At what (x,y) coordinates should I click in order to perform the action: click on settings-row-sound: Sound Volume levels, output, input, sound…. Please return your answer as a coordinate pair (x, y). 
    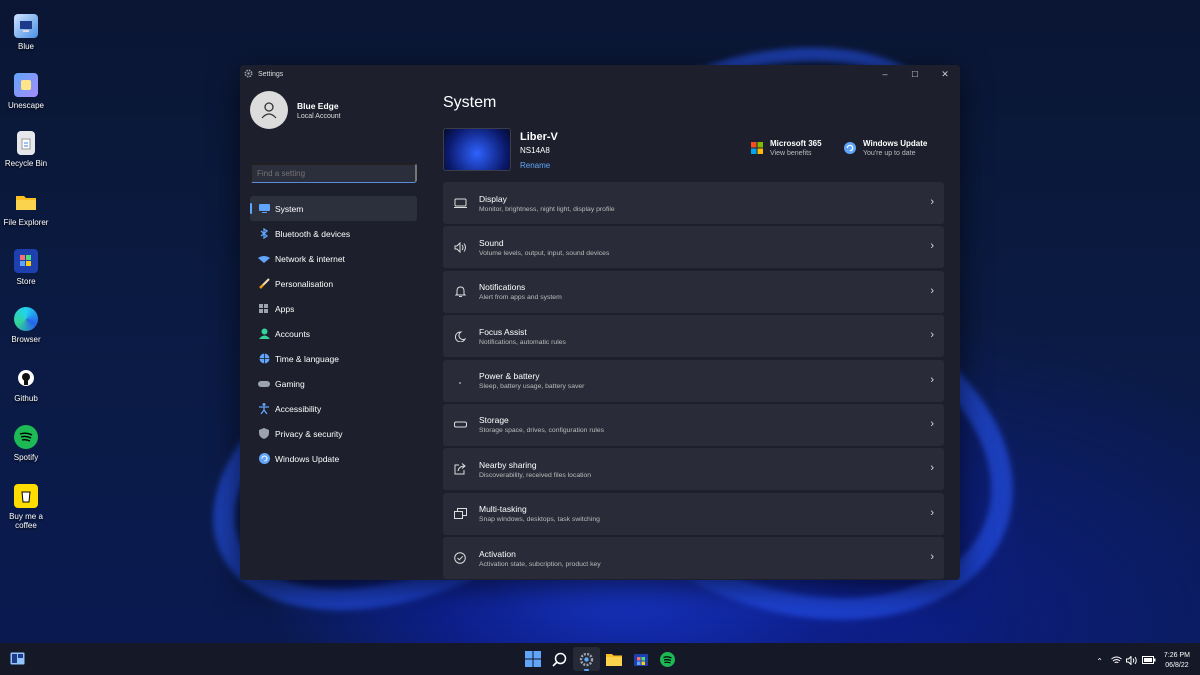
    Looking at the image, I should click on (693, 247).